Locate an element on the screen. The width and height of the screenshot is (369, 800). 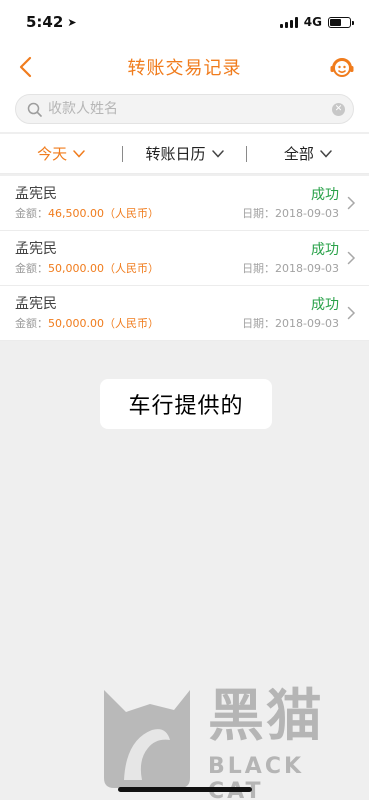
cat-logo-icon is located at coordinates (147, 739).